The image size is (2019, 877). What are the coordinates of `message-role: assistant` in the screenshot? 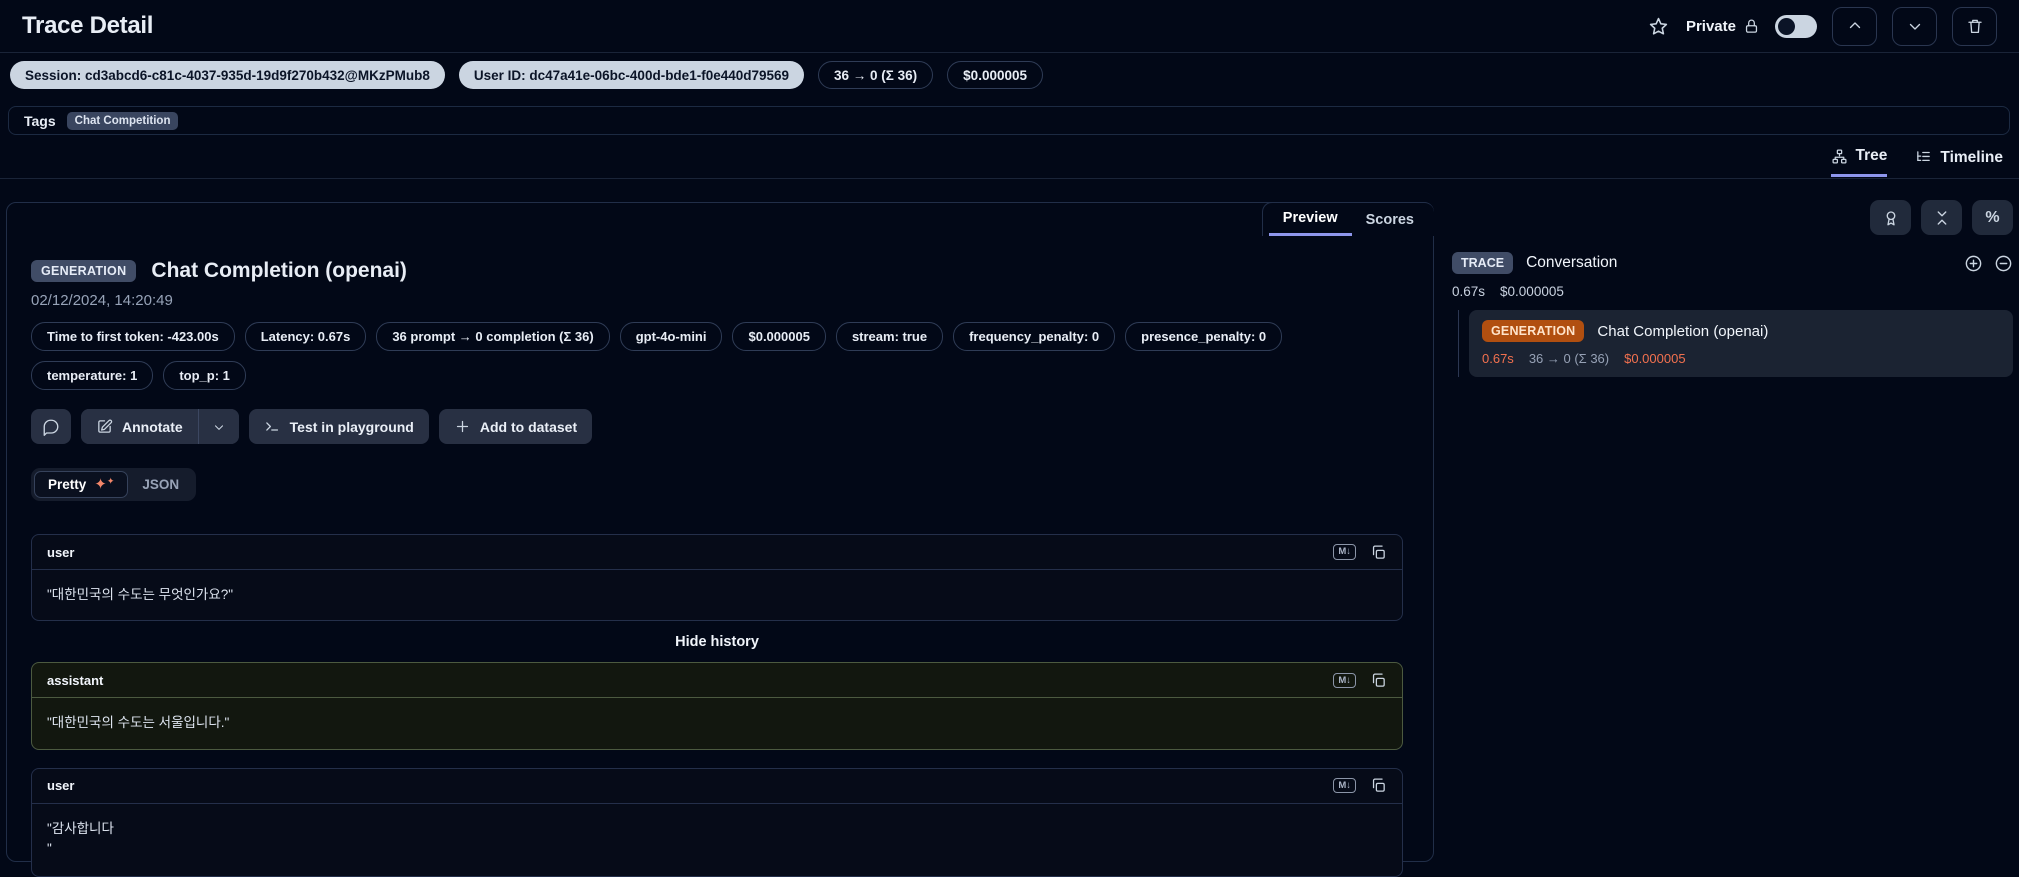 It's located at (75, 680).